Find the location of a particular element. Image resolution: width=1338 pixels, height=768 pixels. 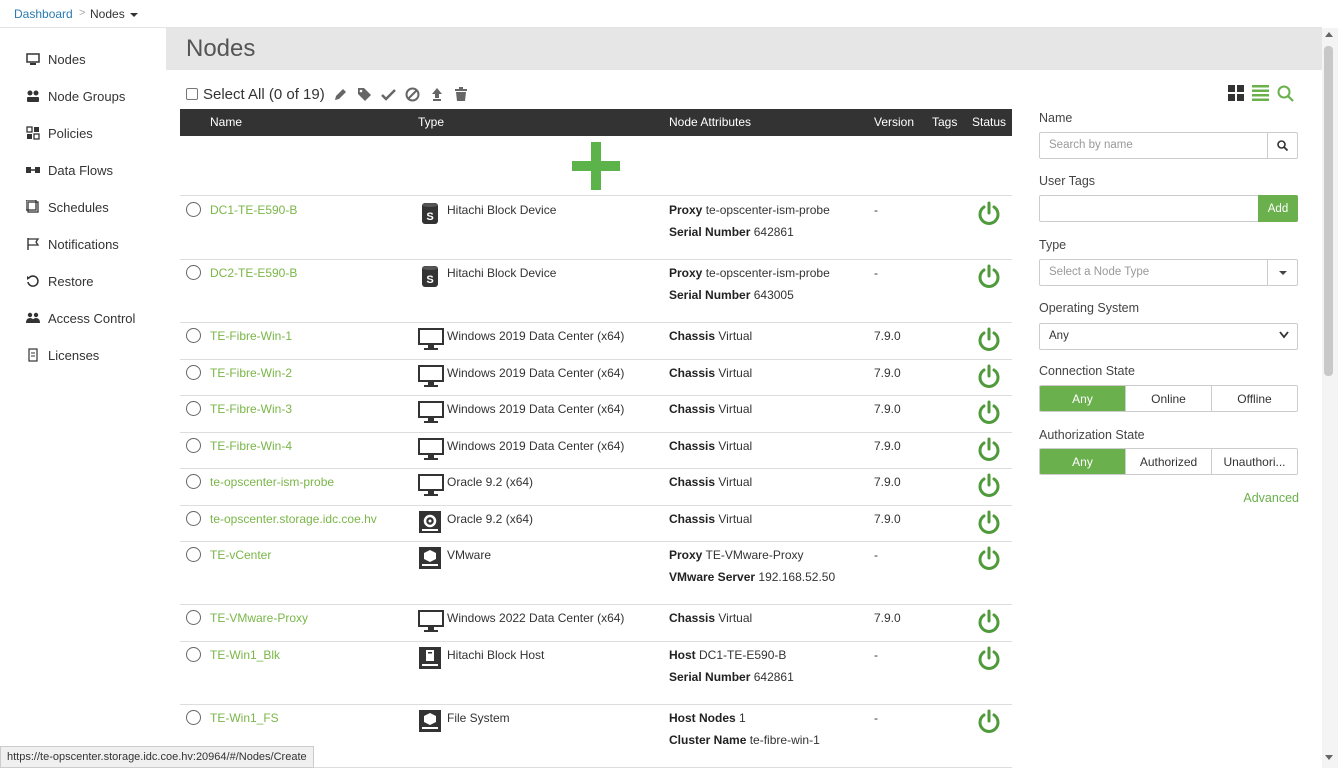

authorization-any-option: Any is located at coordinates (1083, 461).